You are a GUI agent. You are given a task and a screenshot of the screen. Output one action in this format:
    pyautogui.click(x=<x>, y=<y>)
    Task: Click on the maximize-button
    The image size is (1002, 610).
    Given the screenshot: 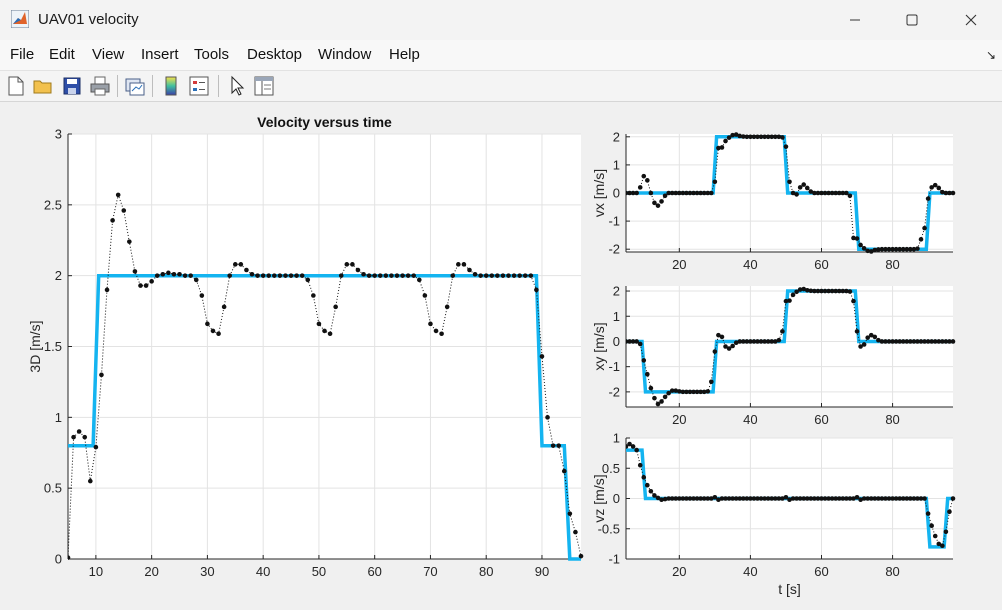 What is the action you would take?
    pyautogui.click(x=912, y=20)
    